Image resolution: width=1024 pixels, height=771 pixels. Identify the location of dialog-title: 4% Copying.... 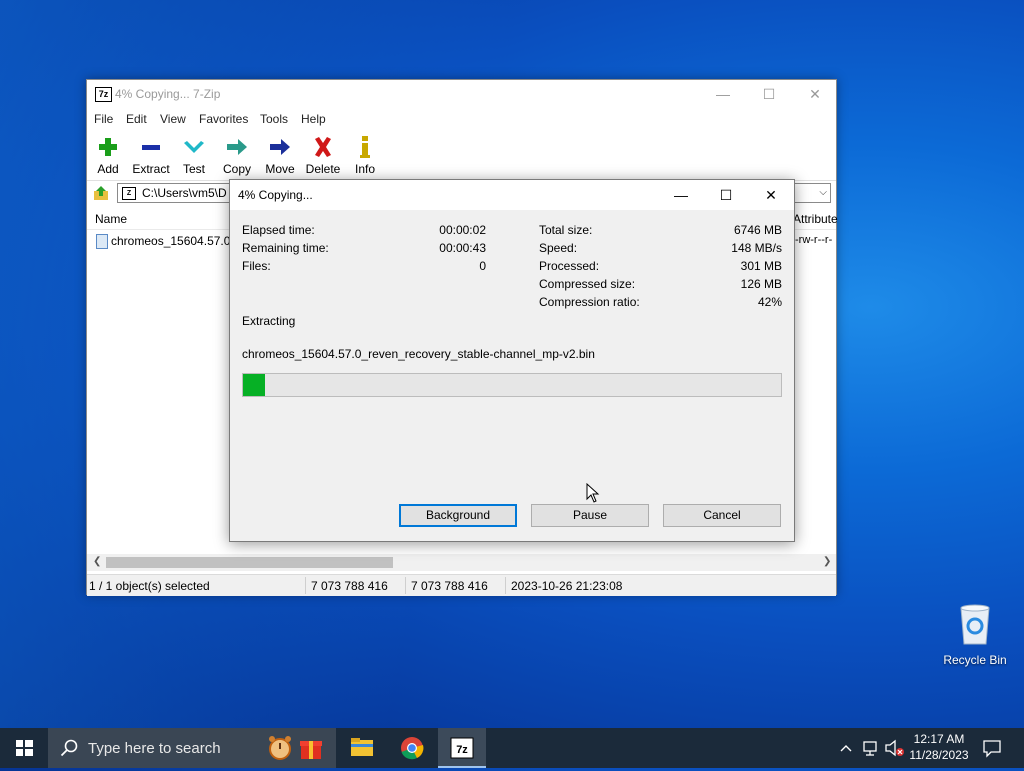
(275, 195).